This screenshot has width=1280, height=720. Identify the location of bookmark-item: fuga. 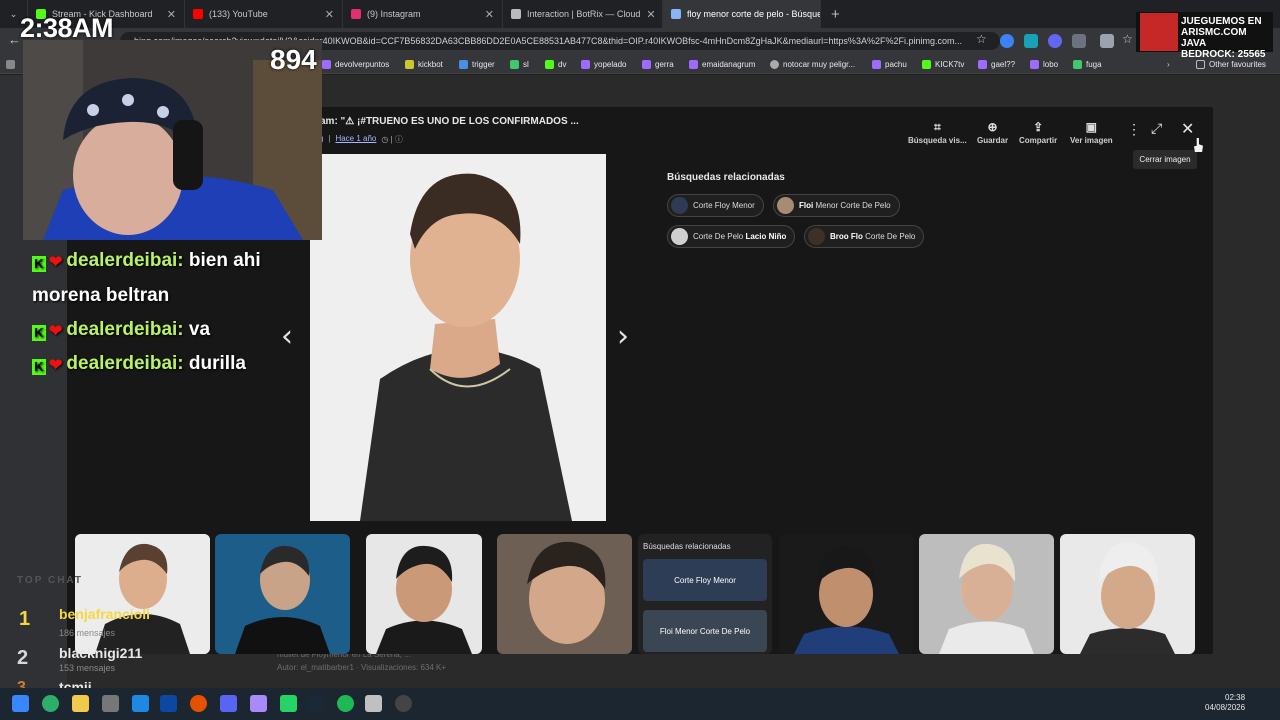
(1087, 64).